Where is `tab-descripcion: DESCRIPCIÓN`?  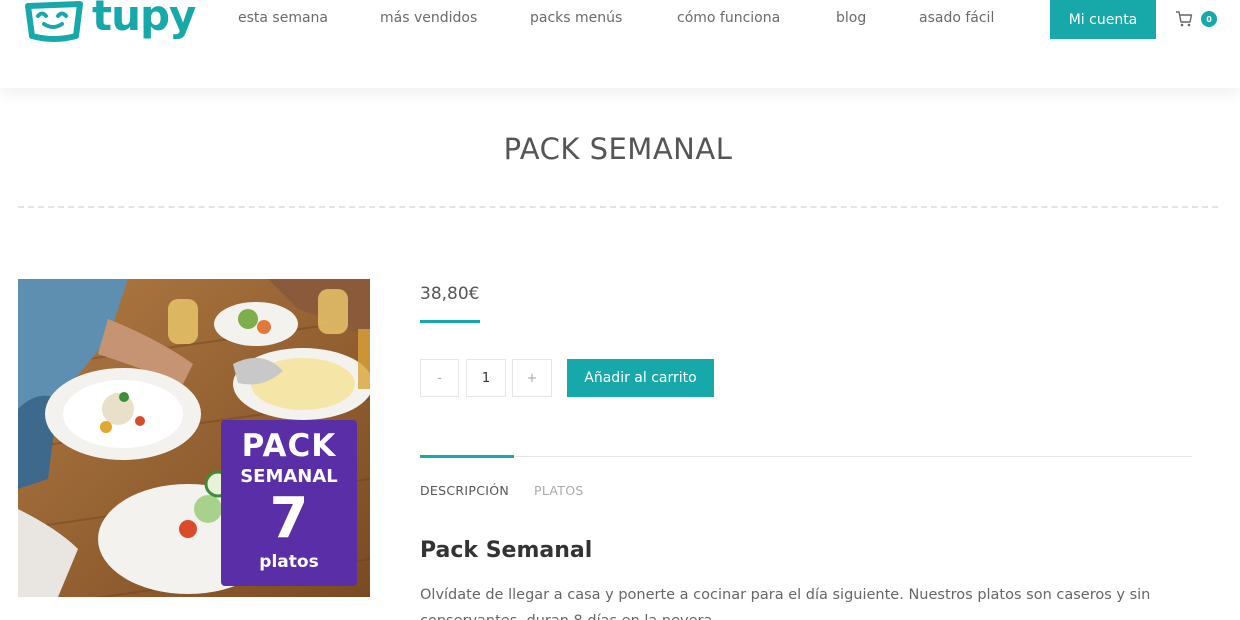
tab-descripcion: DESCRIPCIÓN is located at coordinates (464, 490).